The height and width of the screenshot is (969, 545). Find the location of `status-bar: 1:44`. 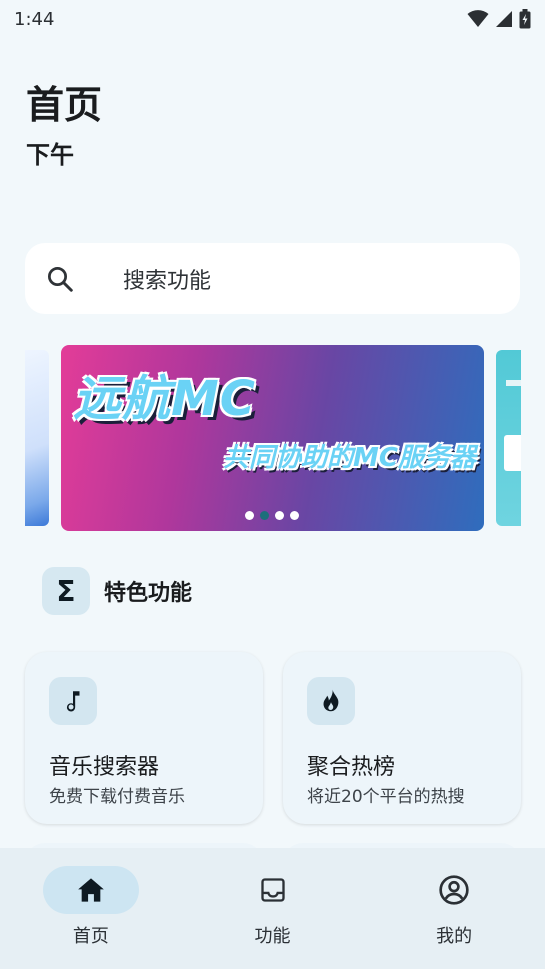

status-bar: 1:44 is located at coordinates (272, 19).